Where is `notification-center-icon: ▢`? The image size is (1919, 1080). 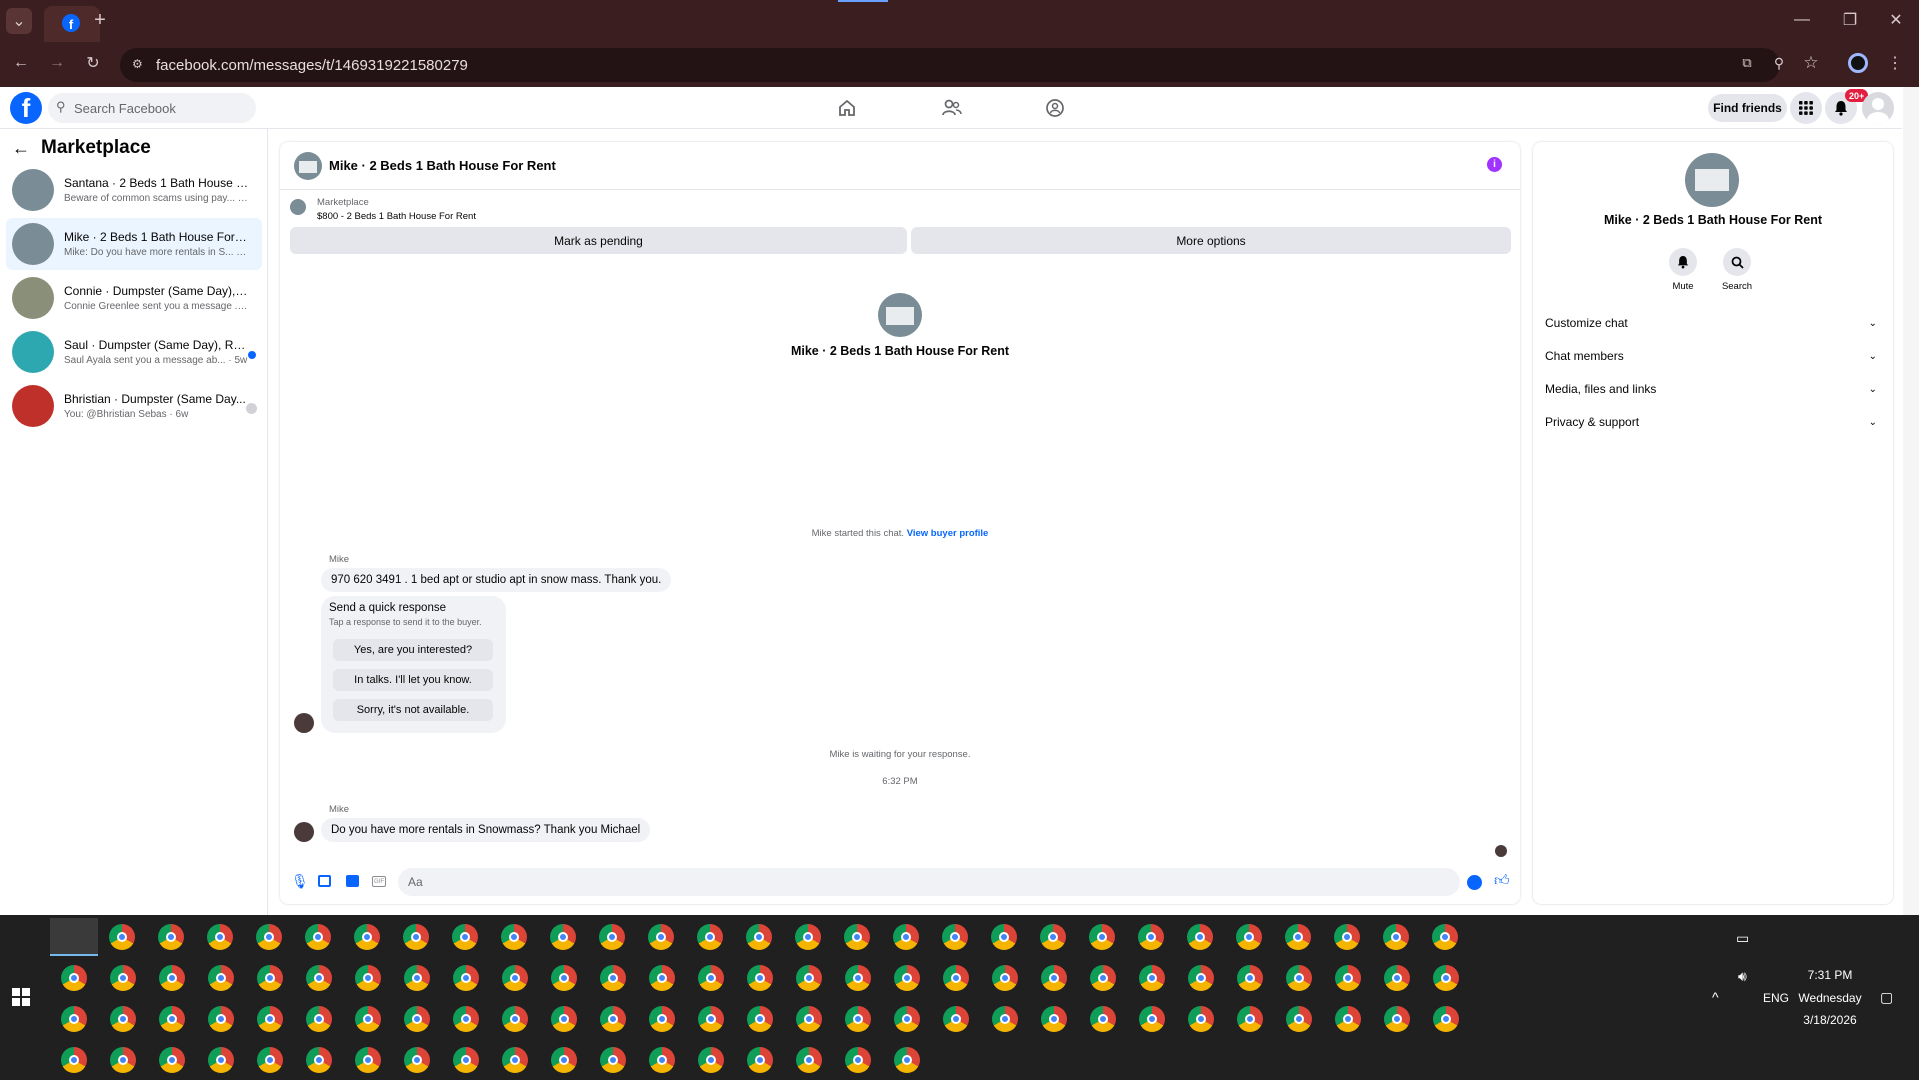
notification-center-icon: ▢ is located at coordinates (1886, 997).